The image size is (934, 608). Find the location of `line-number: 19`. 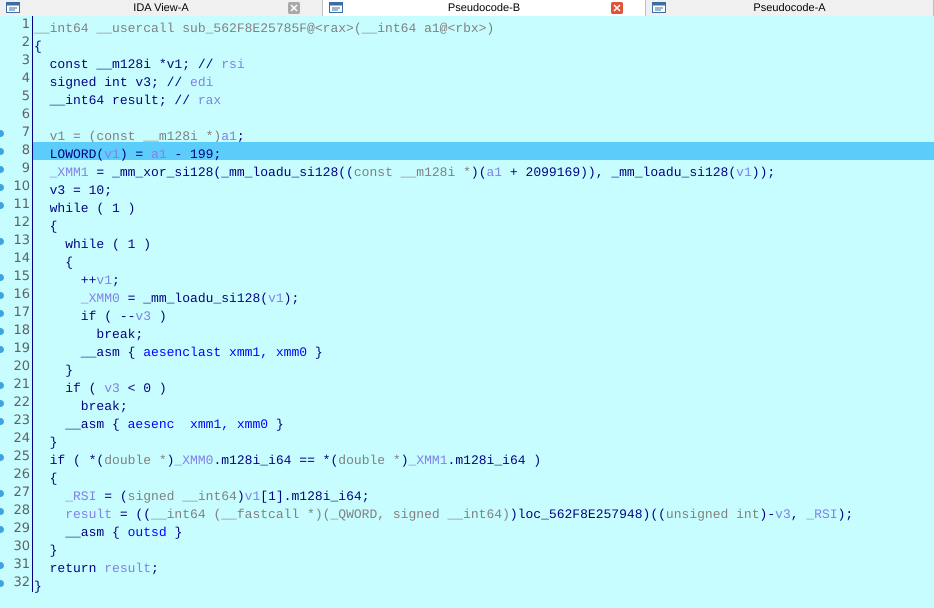

line-number: 19 is located at coordinates (21, 349).